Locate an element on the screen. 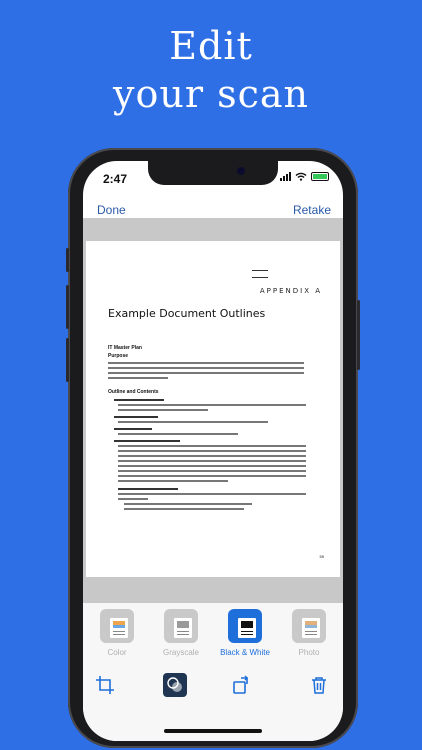 This screenshot has width=422, height=750. headline-line-1: Edit is located at coordinates (211, 46).